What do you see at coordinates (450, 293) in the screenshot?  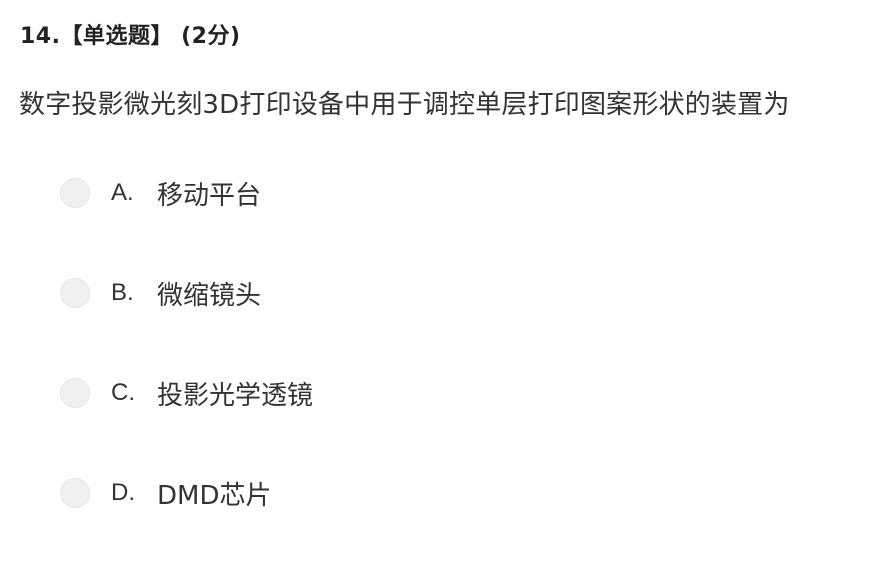 I see `option-b: B. 微缩镜头` at bounding box center [450, 293].